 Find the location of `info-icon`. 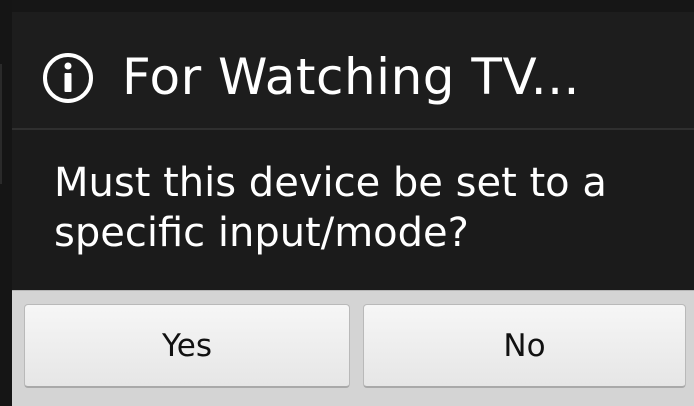

info-icon is located at coordinates (68, 78).